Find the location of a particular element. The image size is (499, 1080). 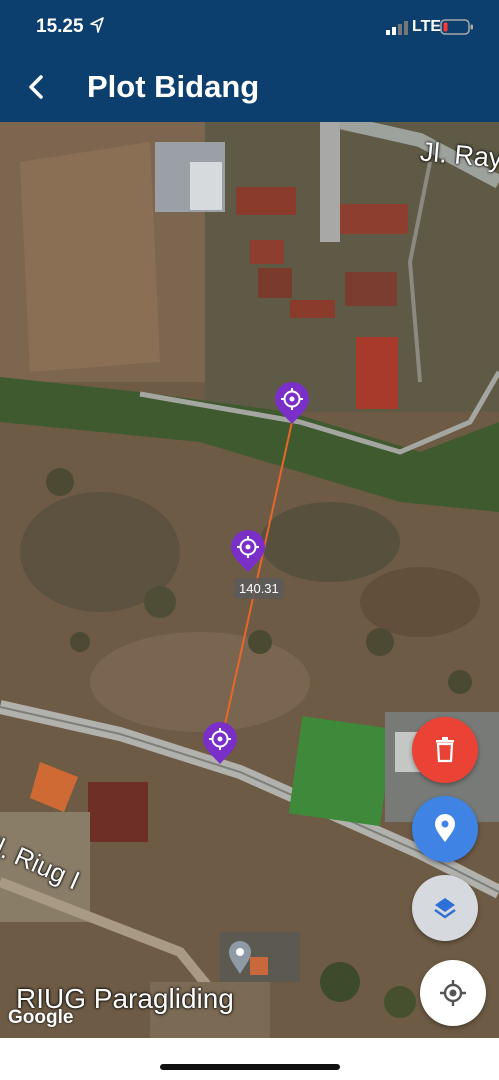

back-button is located at coordinates (36, 87).